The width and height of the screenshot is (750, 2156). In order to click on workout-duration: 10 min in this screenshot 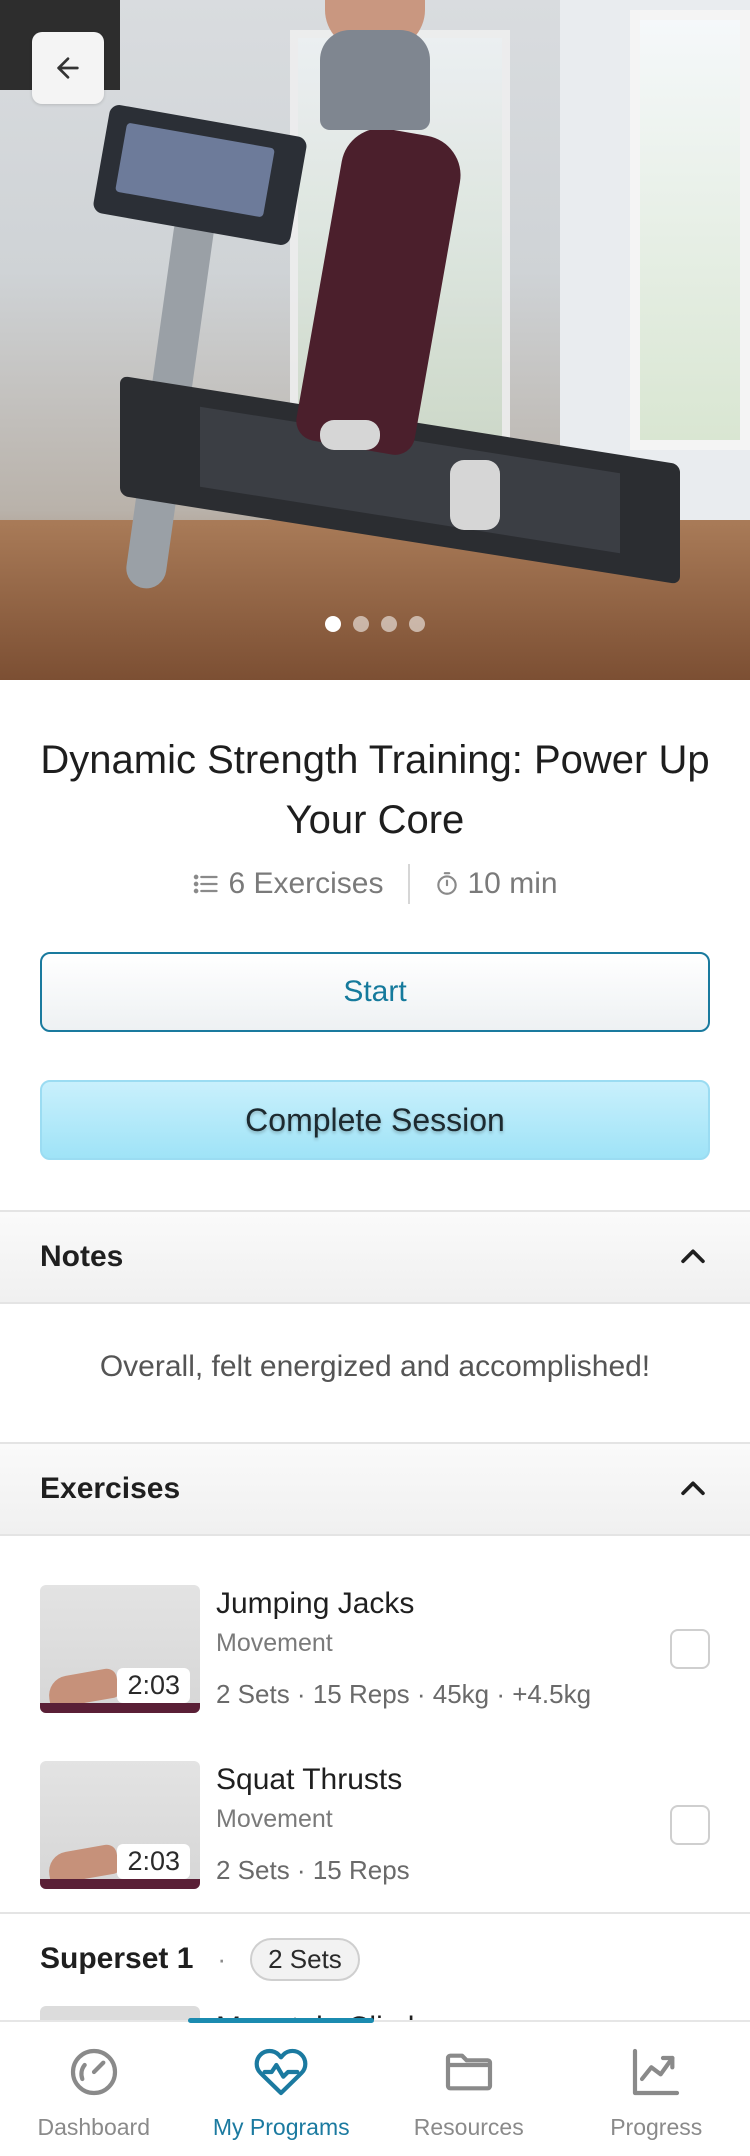, I will do `click(512, 883)`.